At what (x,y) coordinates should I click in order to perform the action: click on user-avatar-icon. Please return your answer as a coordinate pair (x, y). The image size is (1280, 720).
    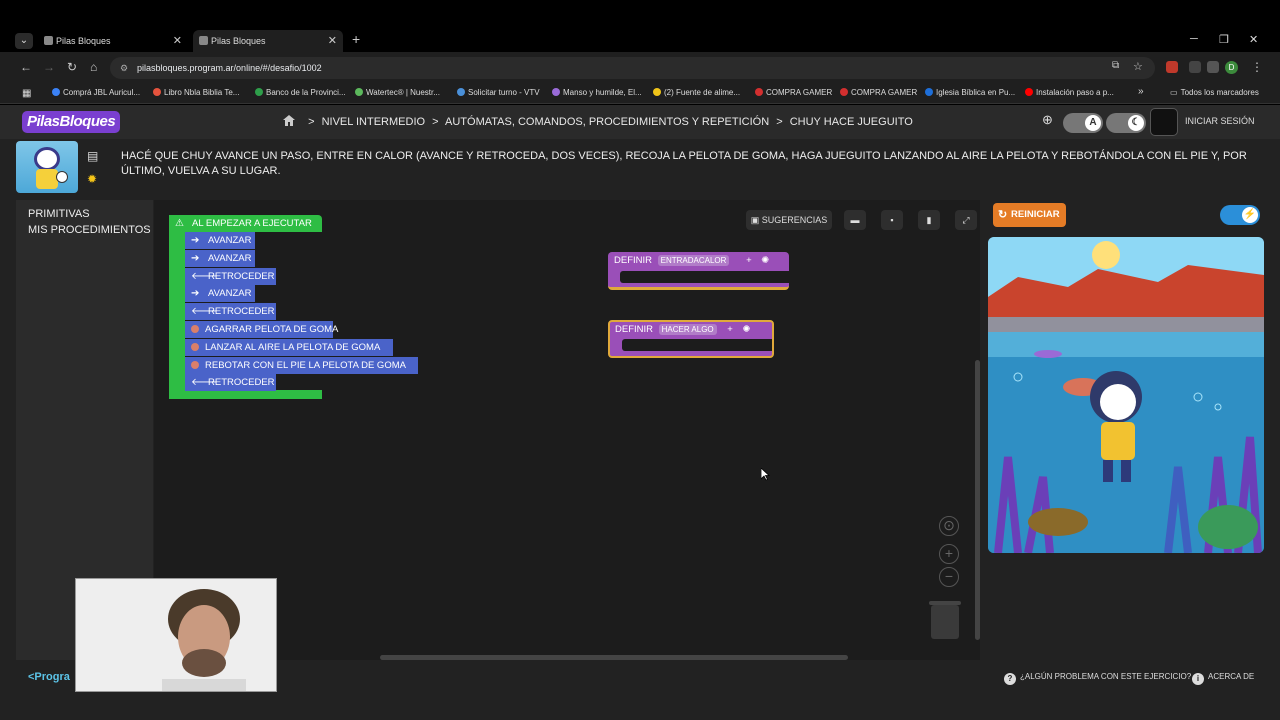
    Looking at the image, I should click on (1164, 122).